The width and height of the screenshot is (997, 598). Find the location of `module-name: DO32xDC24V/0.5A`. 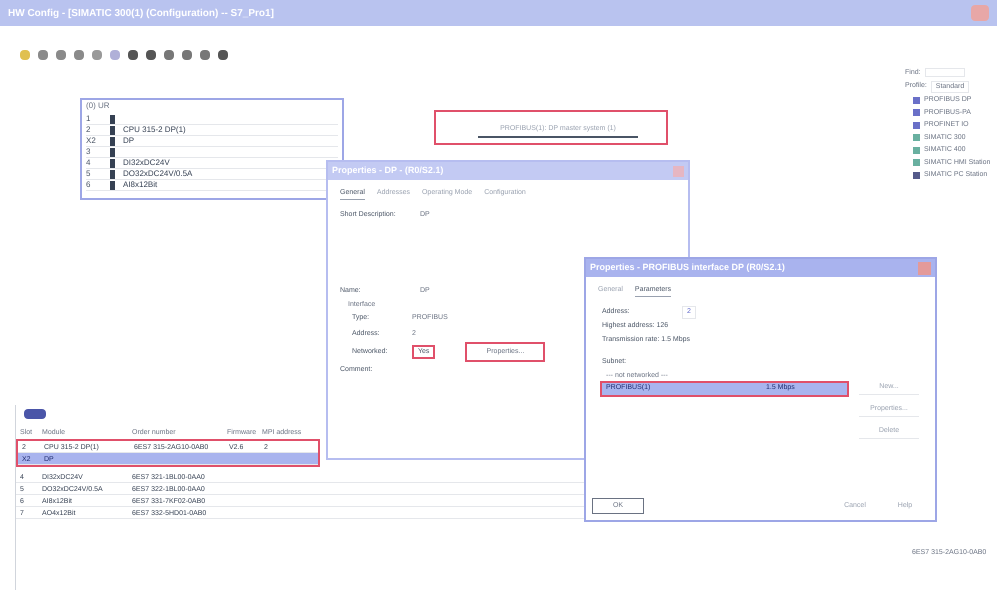

module-name: DO32xDC24V/0.5A is located at coordinates (157, 174).